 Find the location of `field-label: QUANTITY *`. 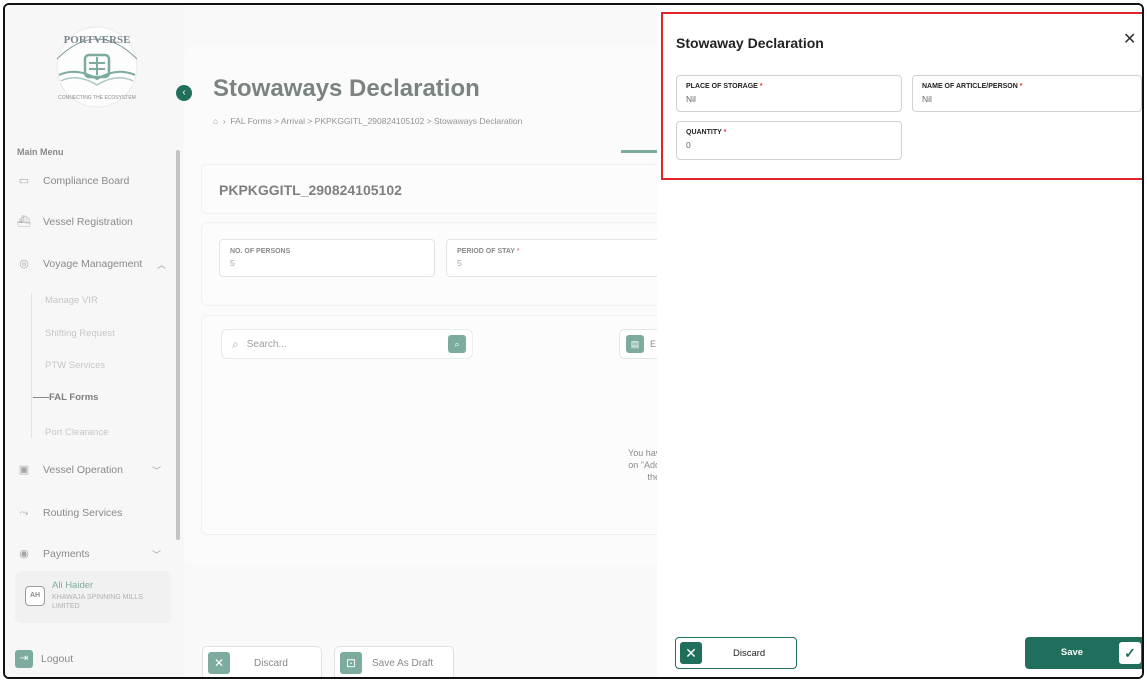

field-label: QUANTITY * is located at coordinates (706, 132).